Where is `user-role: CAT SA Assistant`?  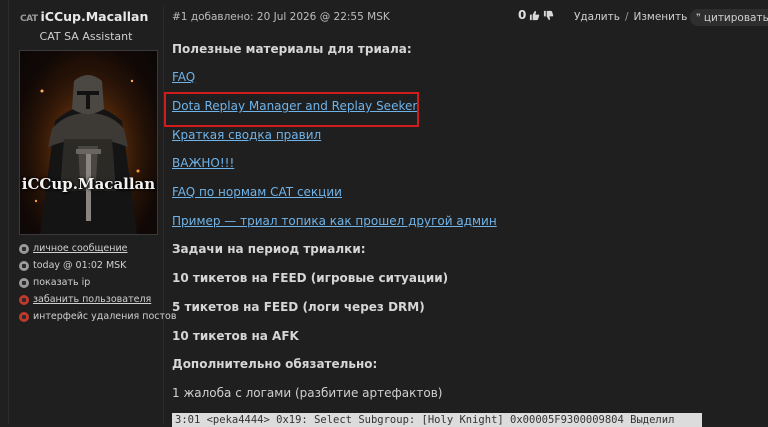
user-role: CAT SA Assistant is located at coordinates (86, 36).